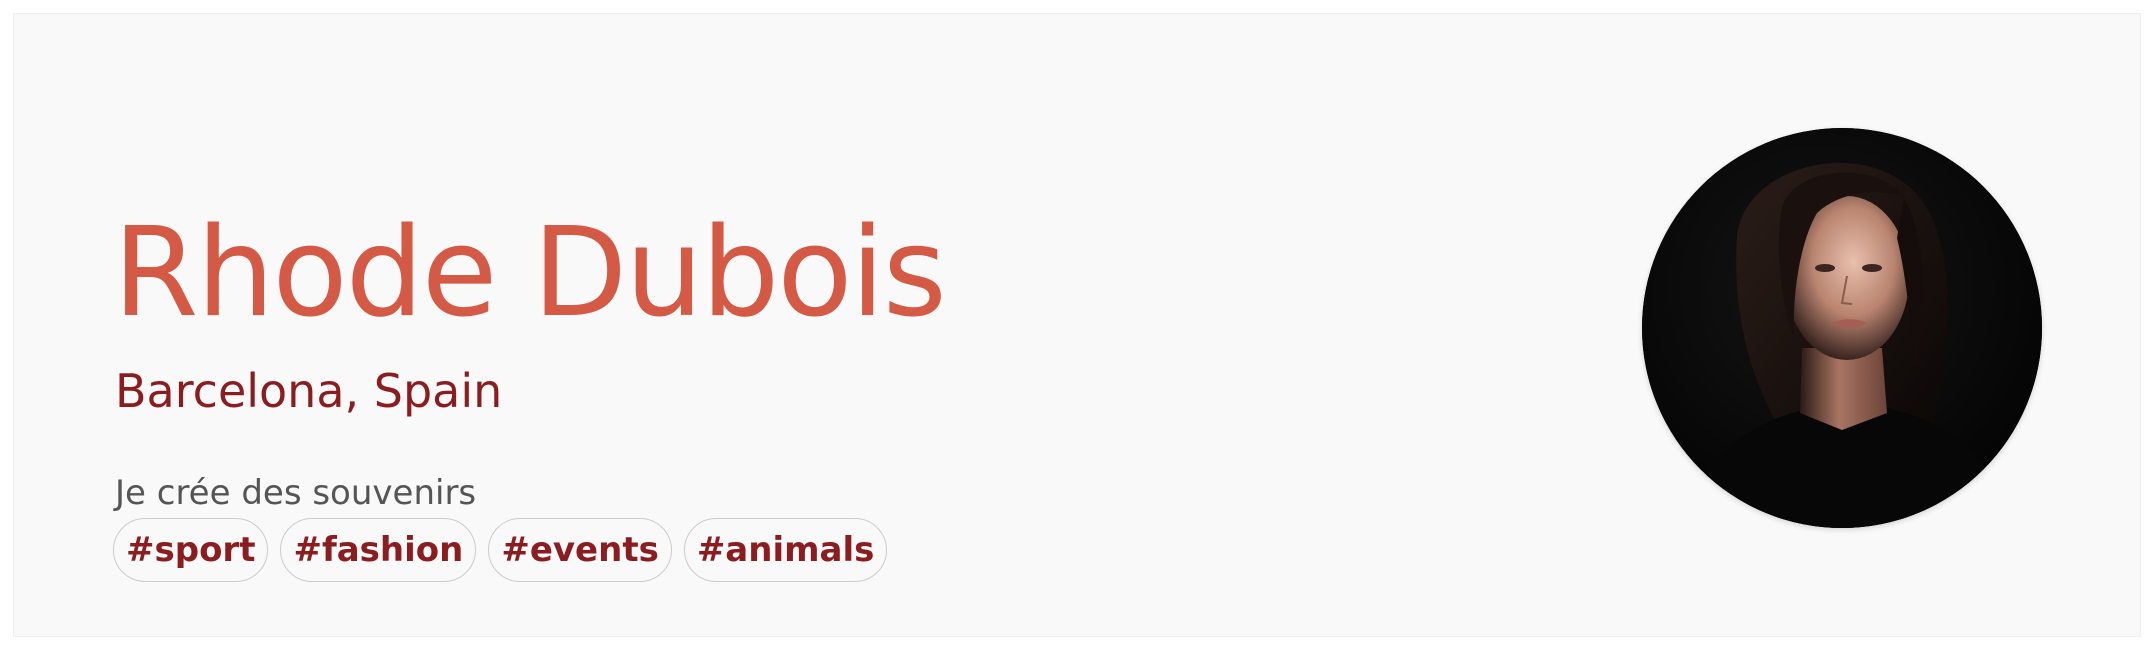 This screenshot has width=2154, height=650. What do you see at coordinates (785, 550) in the screenshot?
I see `tag-animals: #animals` at bounding box center [785, 550].